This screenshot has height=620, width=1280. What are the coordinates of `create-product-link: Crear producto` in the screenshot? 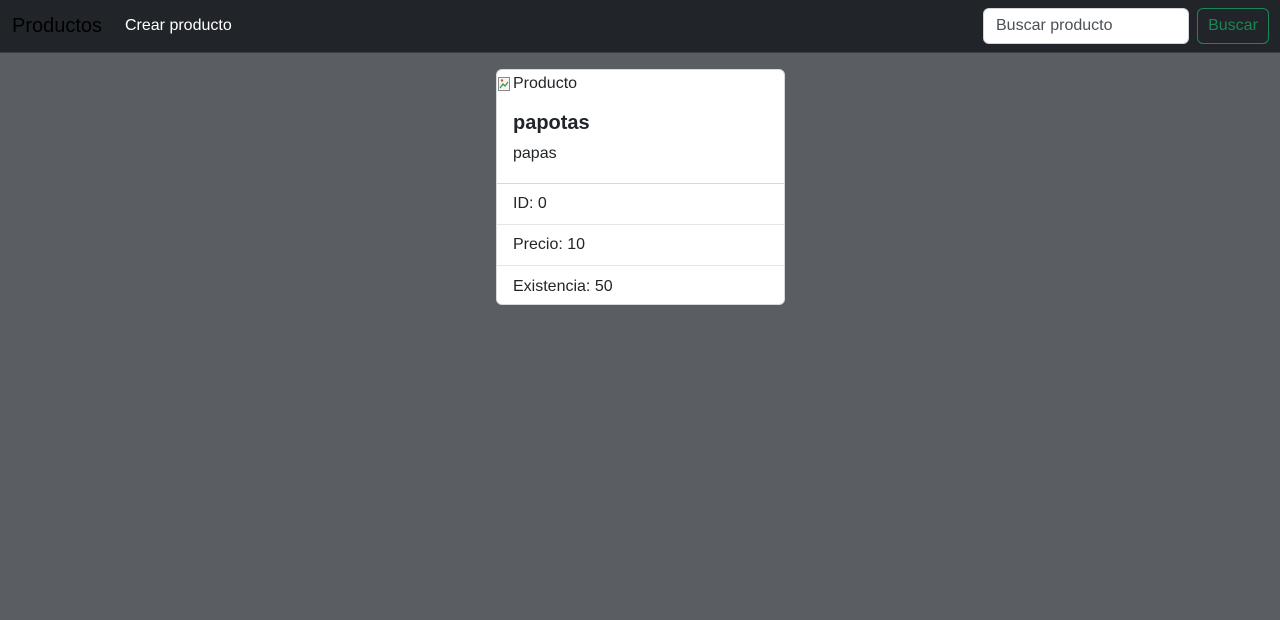 It's located at (178, 26).